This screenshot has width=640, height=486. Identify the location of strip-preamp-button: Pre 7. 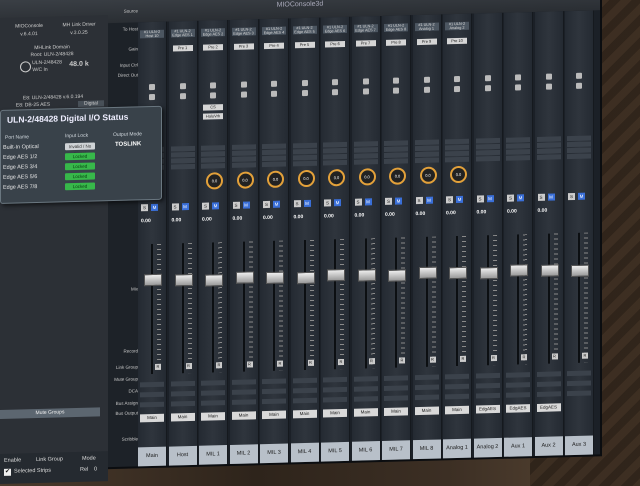
(365, 43).